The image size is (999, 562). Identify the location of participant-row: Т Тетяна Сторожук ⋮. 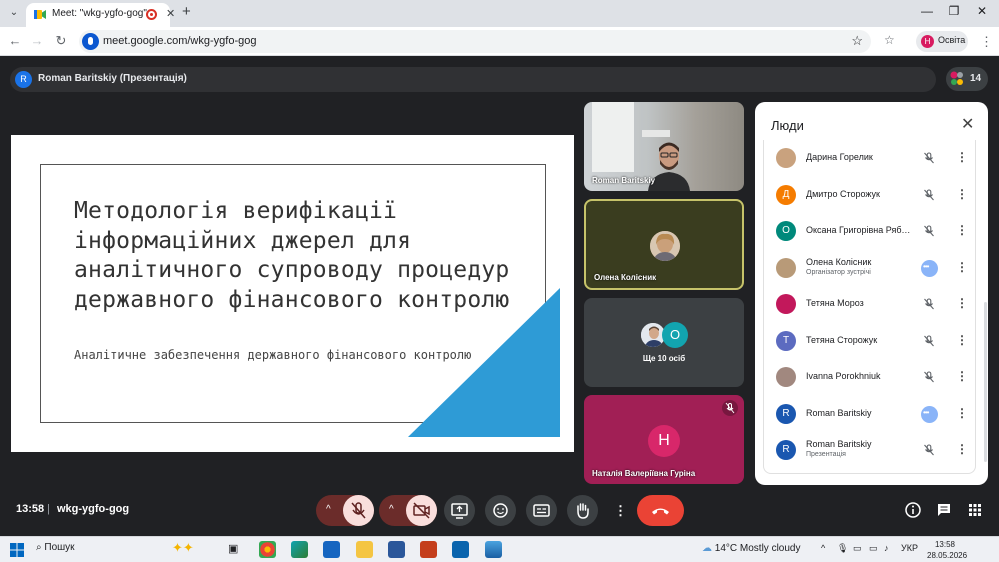
(870, 341).